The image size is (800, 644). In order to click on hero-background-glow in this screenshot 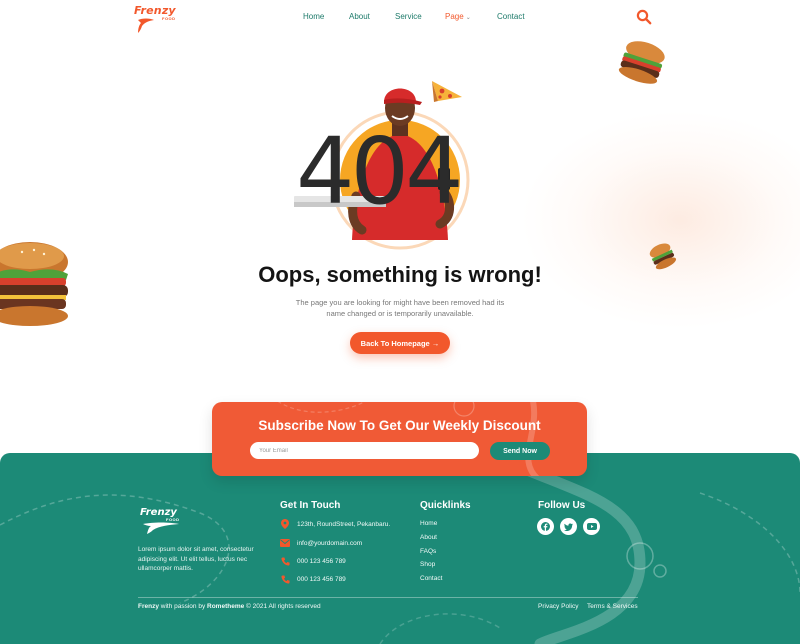, I will do `click(660, 220)`.